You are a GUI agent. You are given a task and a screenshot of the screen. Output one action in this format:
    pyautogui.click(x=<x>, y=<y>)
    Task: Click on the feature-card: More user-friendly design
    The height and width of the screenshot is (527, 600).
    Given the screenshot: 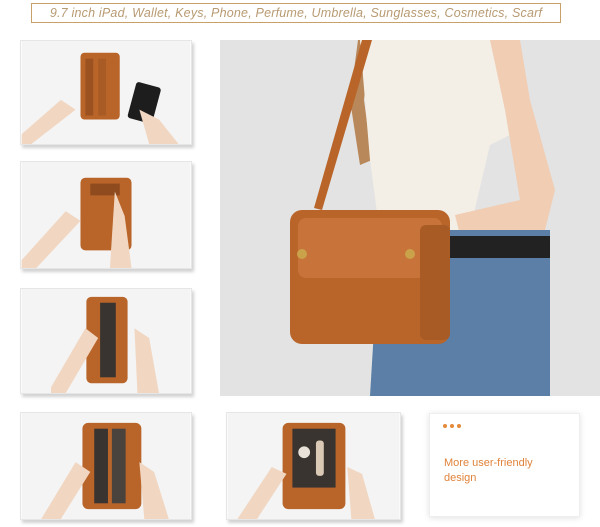 What is the action you would take?
    pyautogui.click(x=504, y=465)
    